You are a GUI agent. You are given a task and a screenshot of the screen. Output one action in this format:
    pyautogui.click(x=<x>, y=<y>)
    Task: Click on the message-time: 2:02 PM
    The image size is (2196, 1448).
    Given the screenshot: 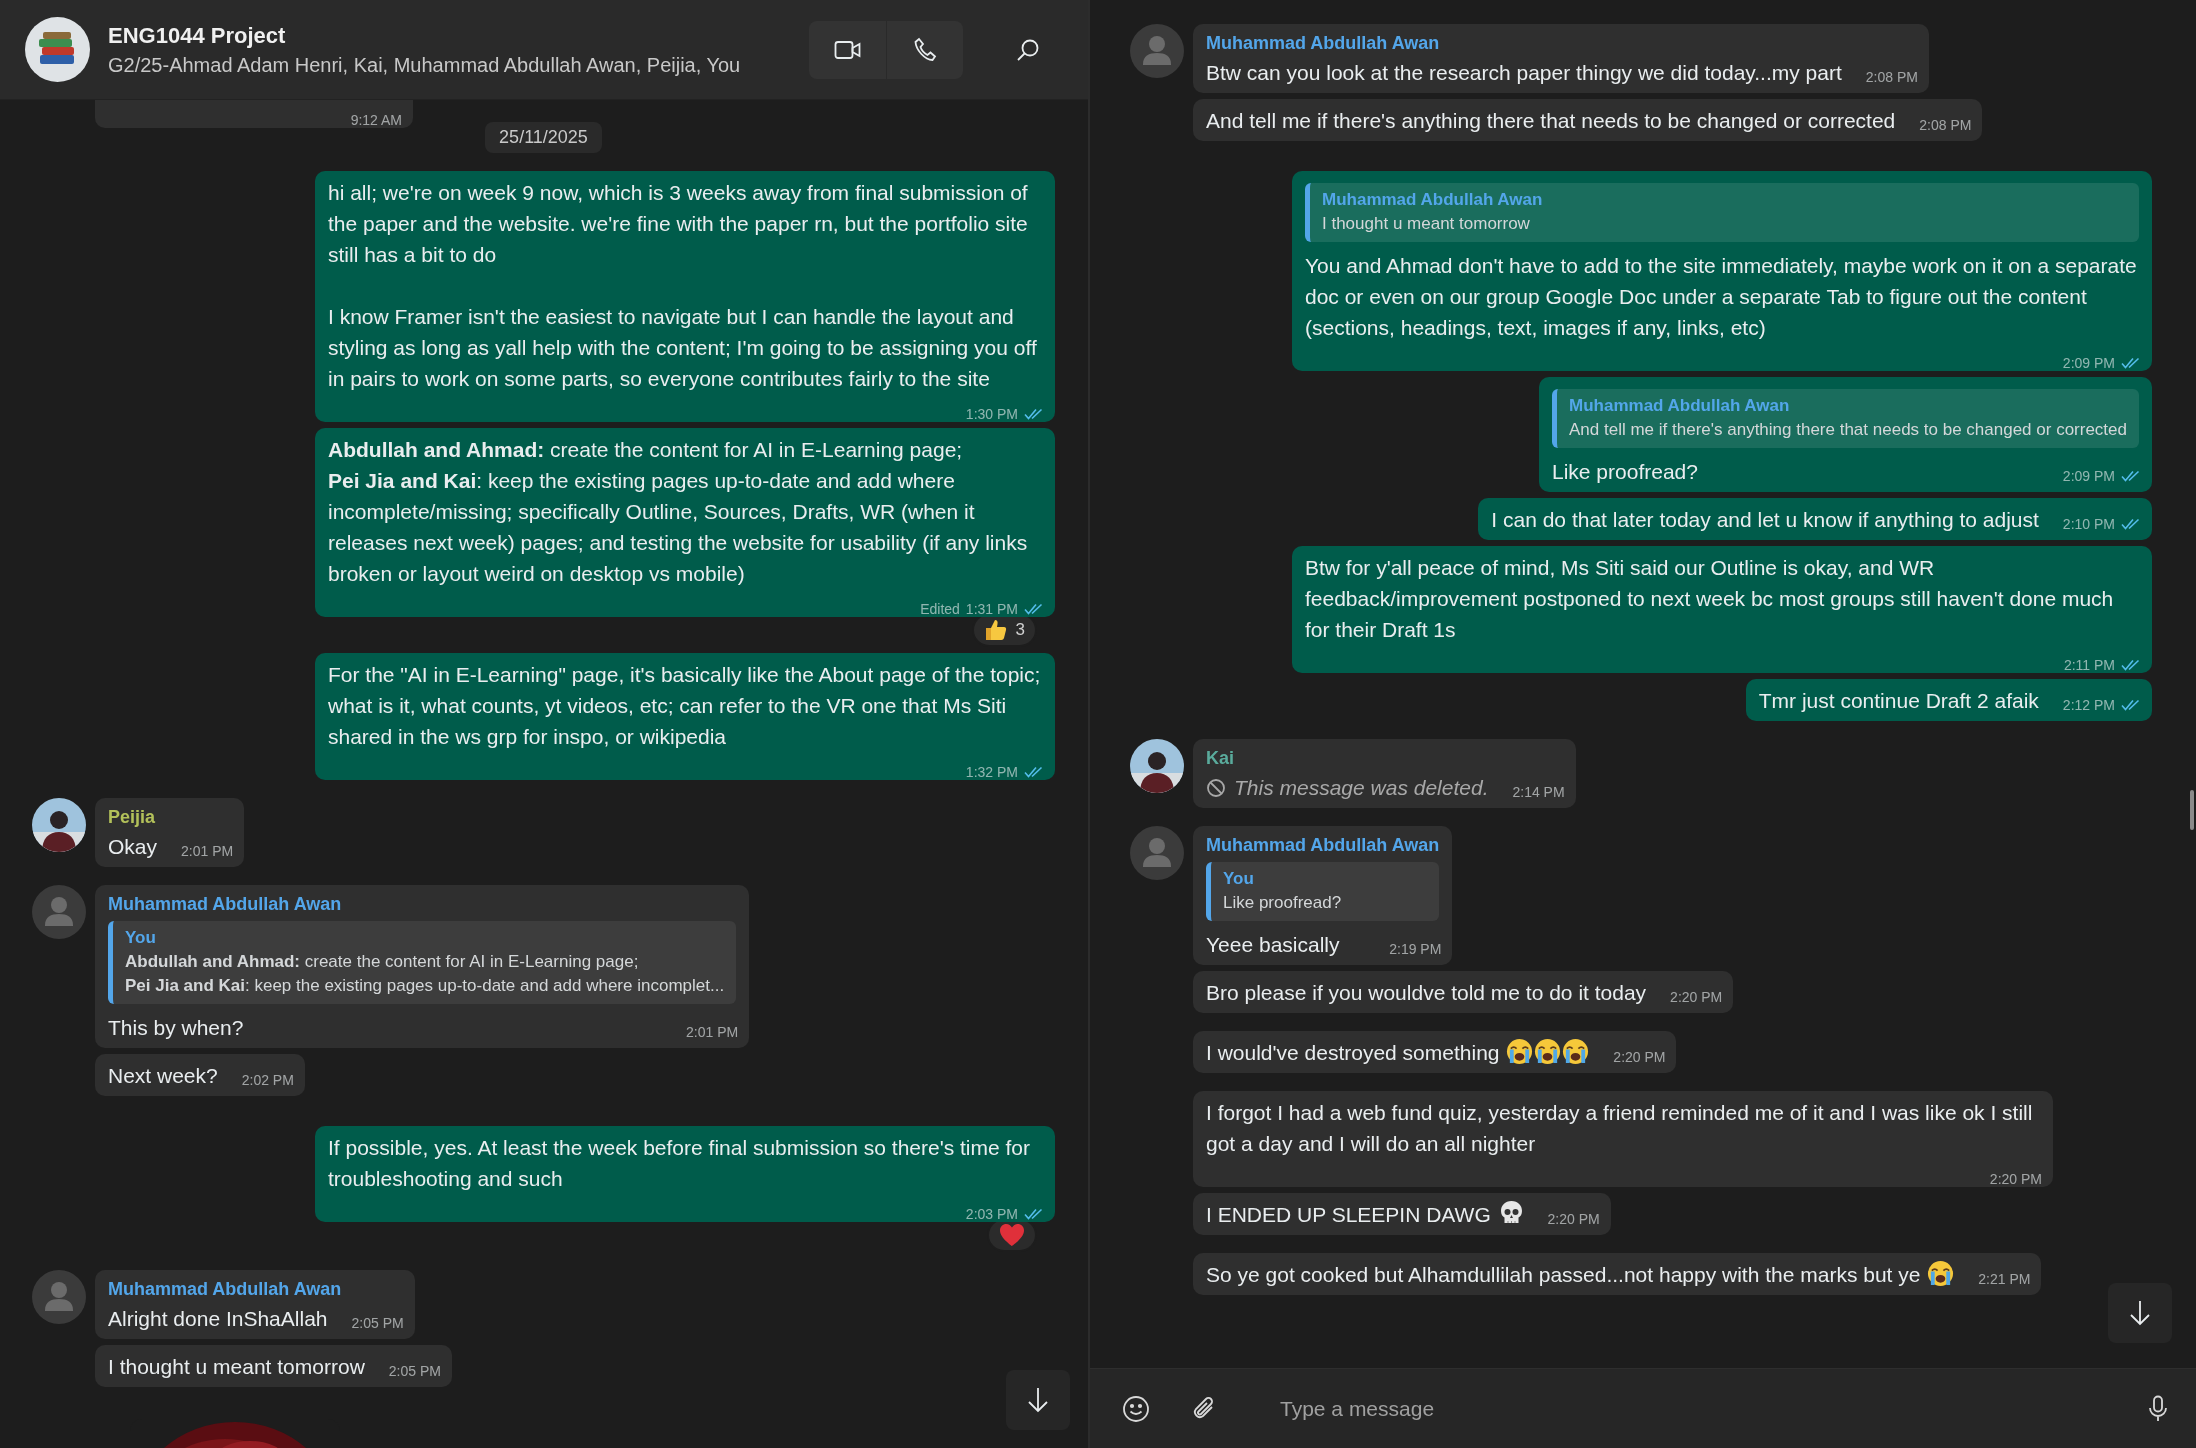 What is the action you would take?
    pyautogui.click(x=267, y=1080)
    